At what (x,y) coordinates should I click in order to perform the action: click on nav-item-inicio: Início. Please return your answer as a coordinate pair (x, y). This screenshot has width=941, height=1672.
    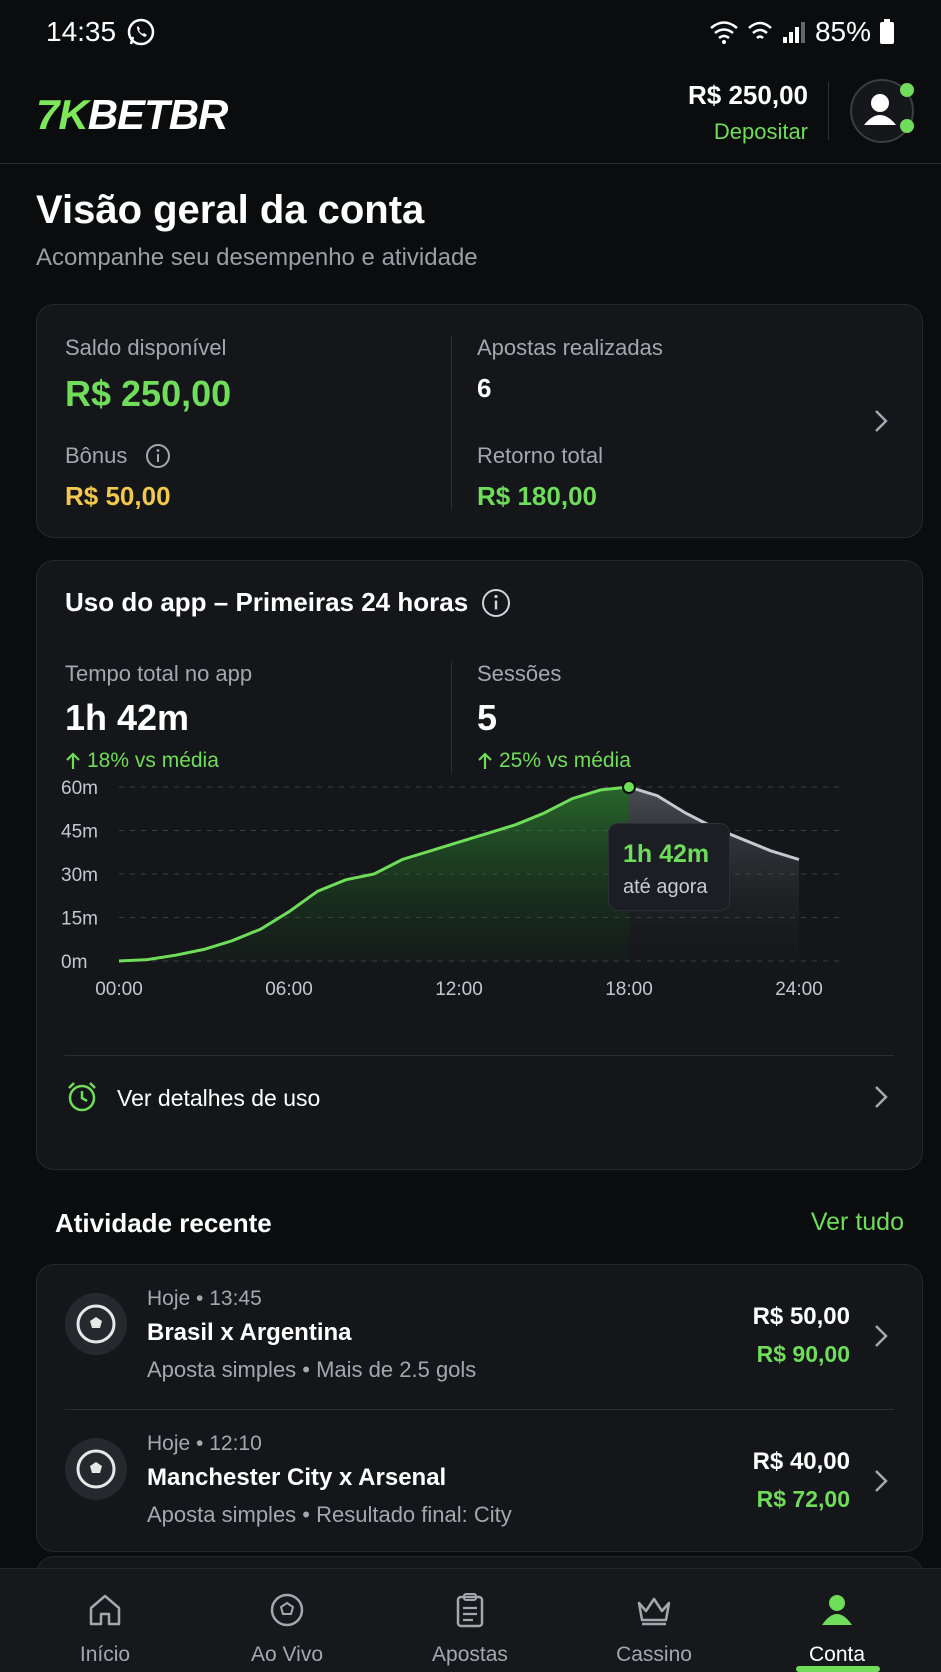
    Looking at the image, I should click on (105, 1620).